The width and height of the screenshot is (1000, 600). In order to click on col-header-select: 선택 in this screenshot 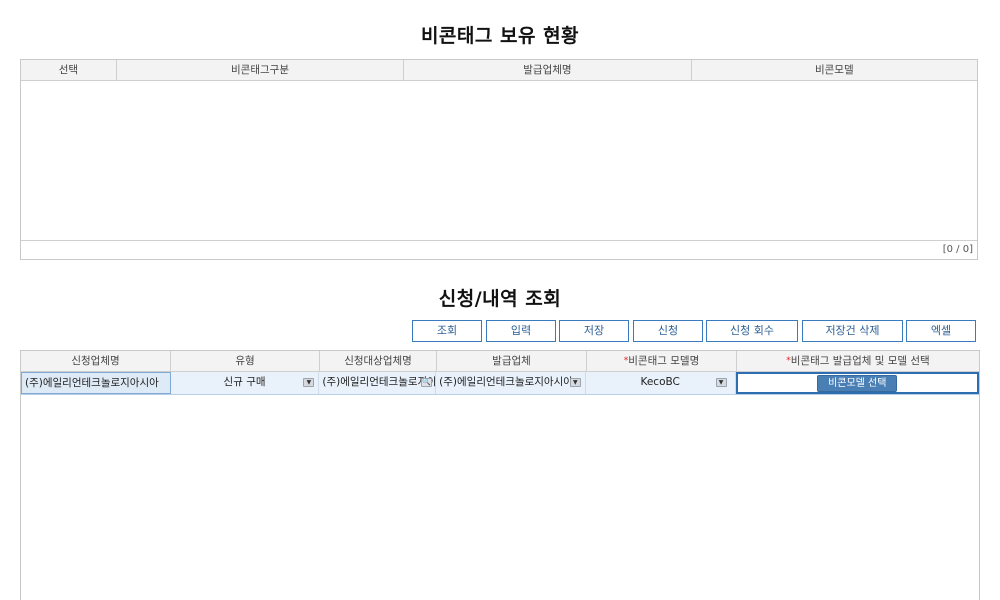, I will do `click(69, 70)`.